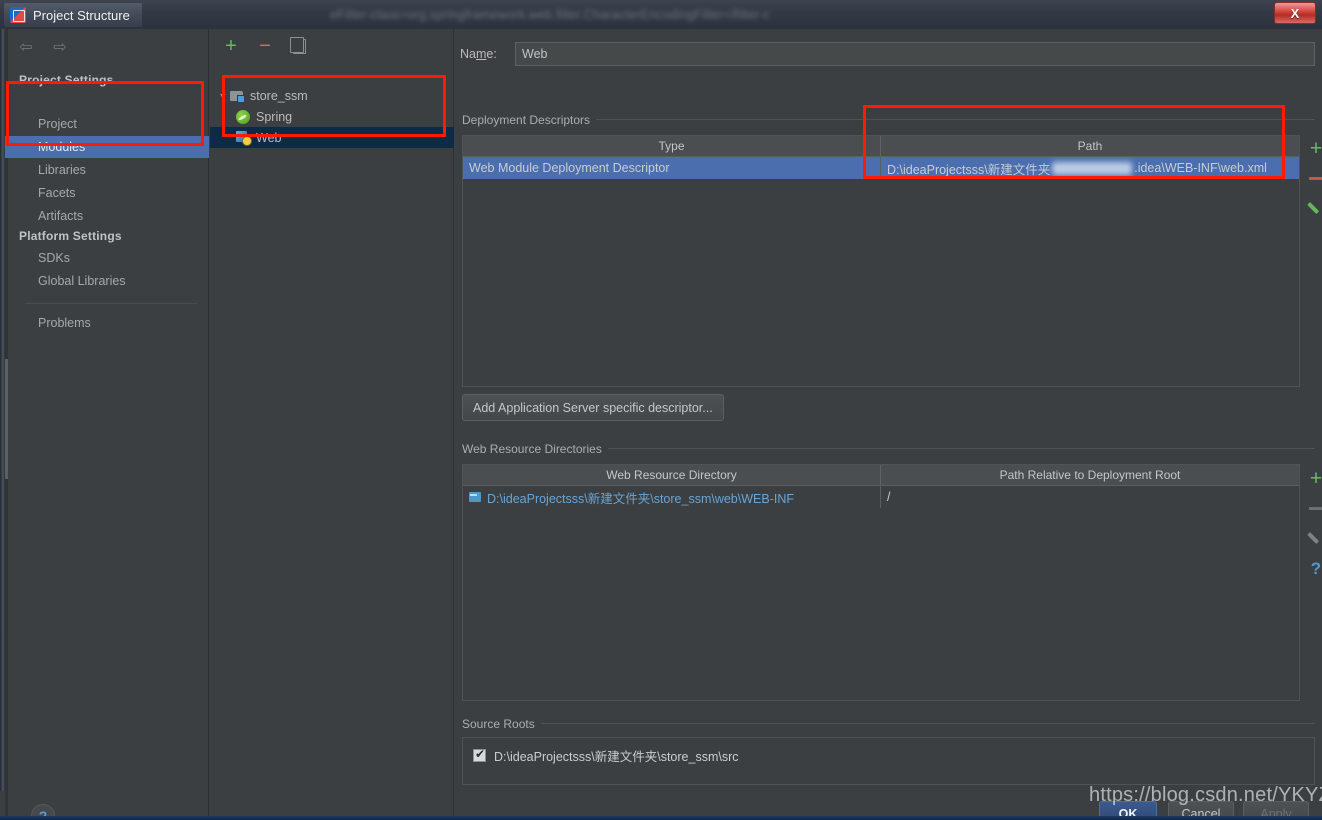  I want to click on add-descriptor-button: +, so click(1313, 148).